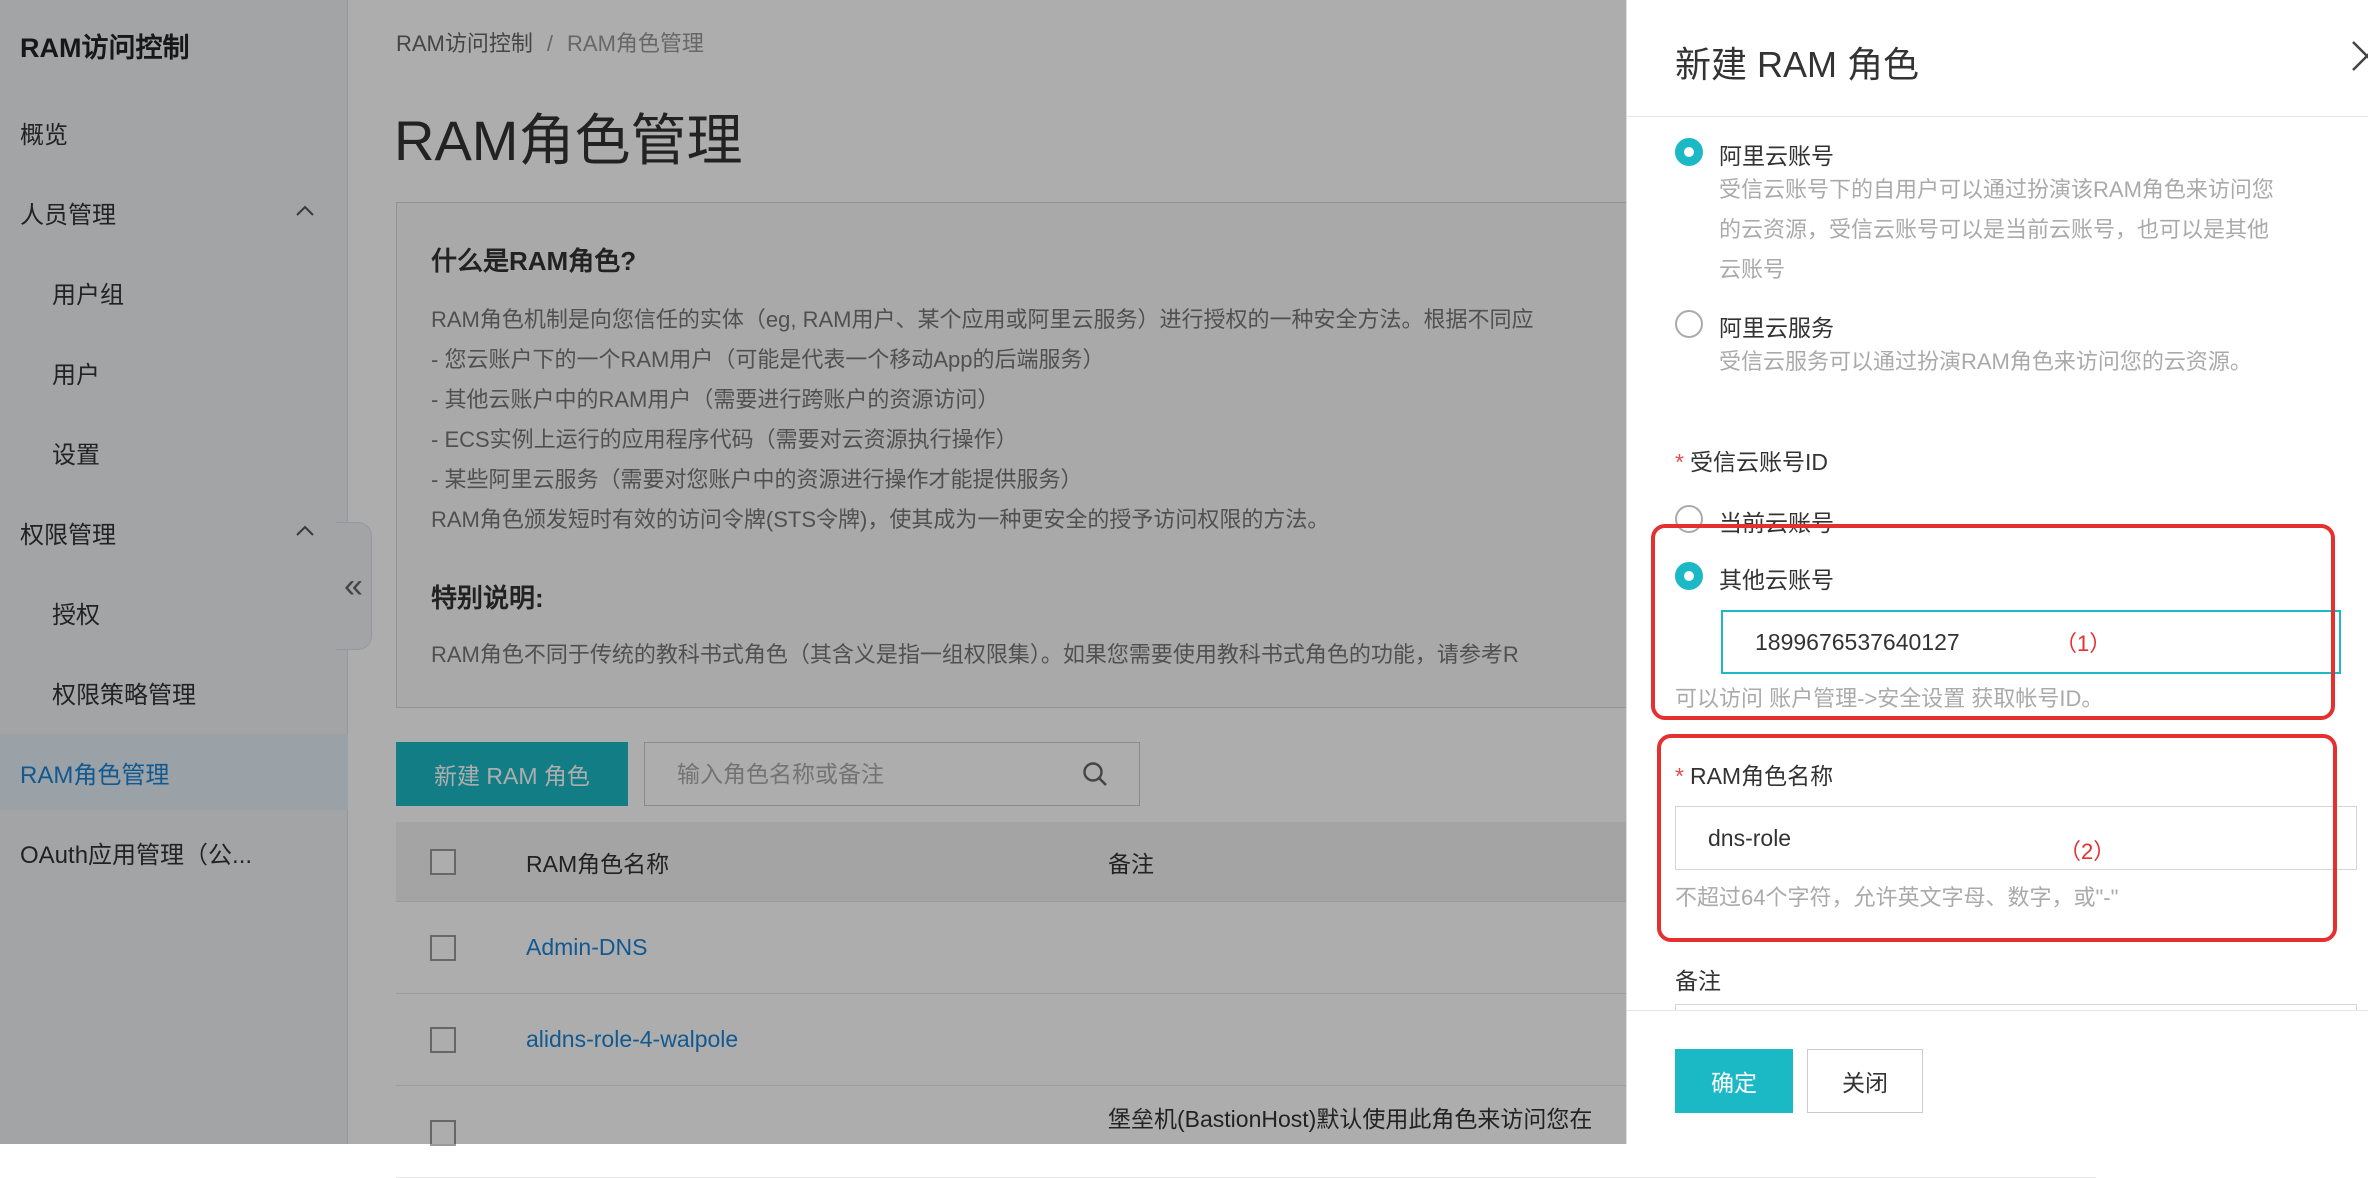 The height and width of the screenshot is (1178, 2368). Describe the element at coordinates (1758, 462) in the screenshot. I see `field-label-text: 受信云账号ID` at that location.